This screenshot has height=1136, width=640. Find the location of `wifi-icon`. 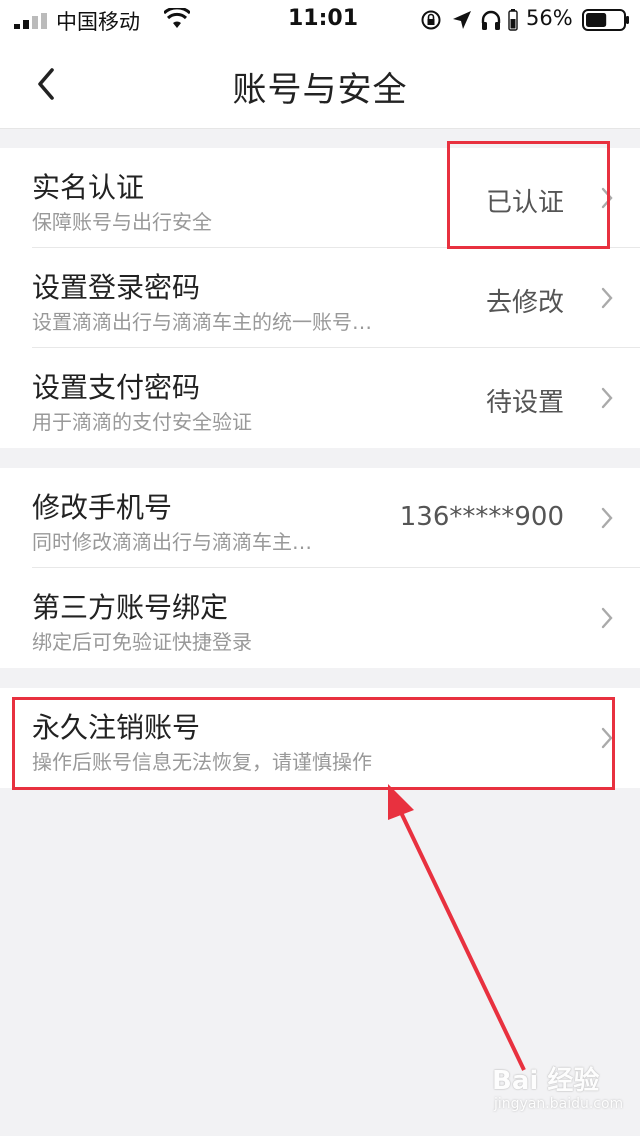

wifi-icon is located at coordinates (177, 18).